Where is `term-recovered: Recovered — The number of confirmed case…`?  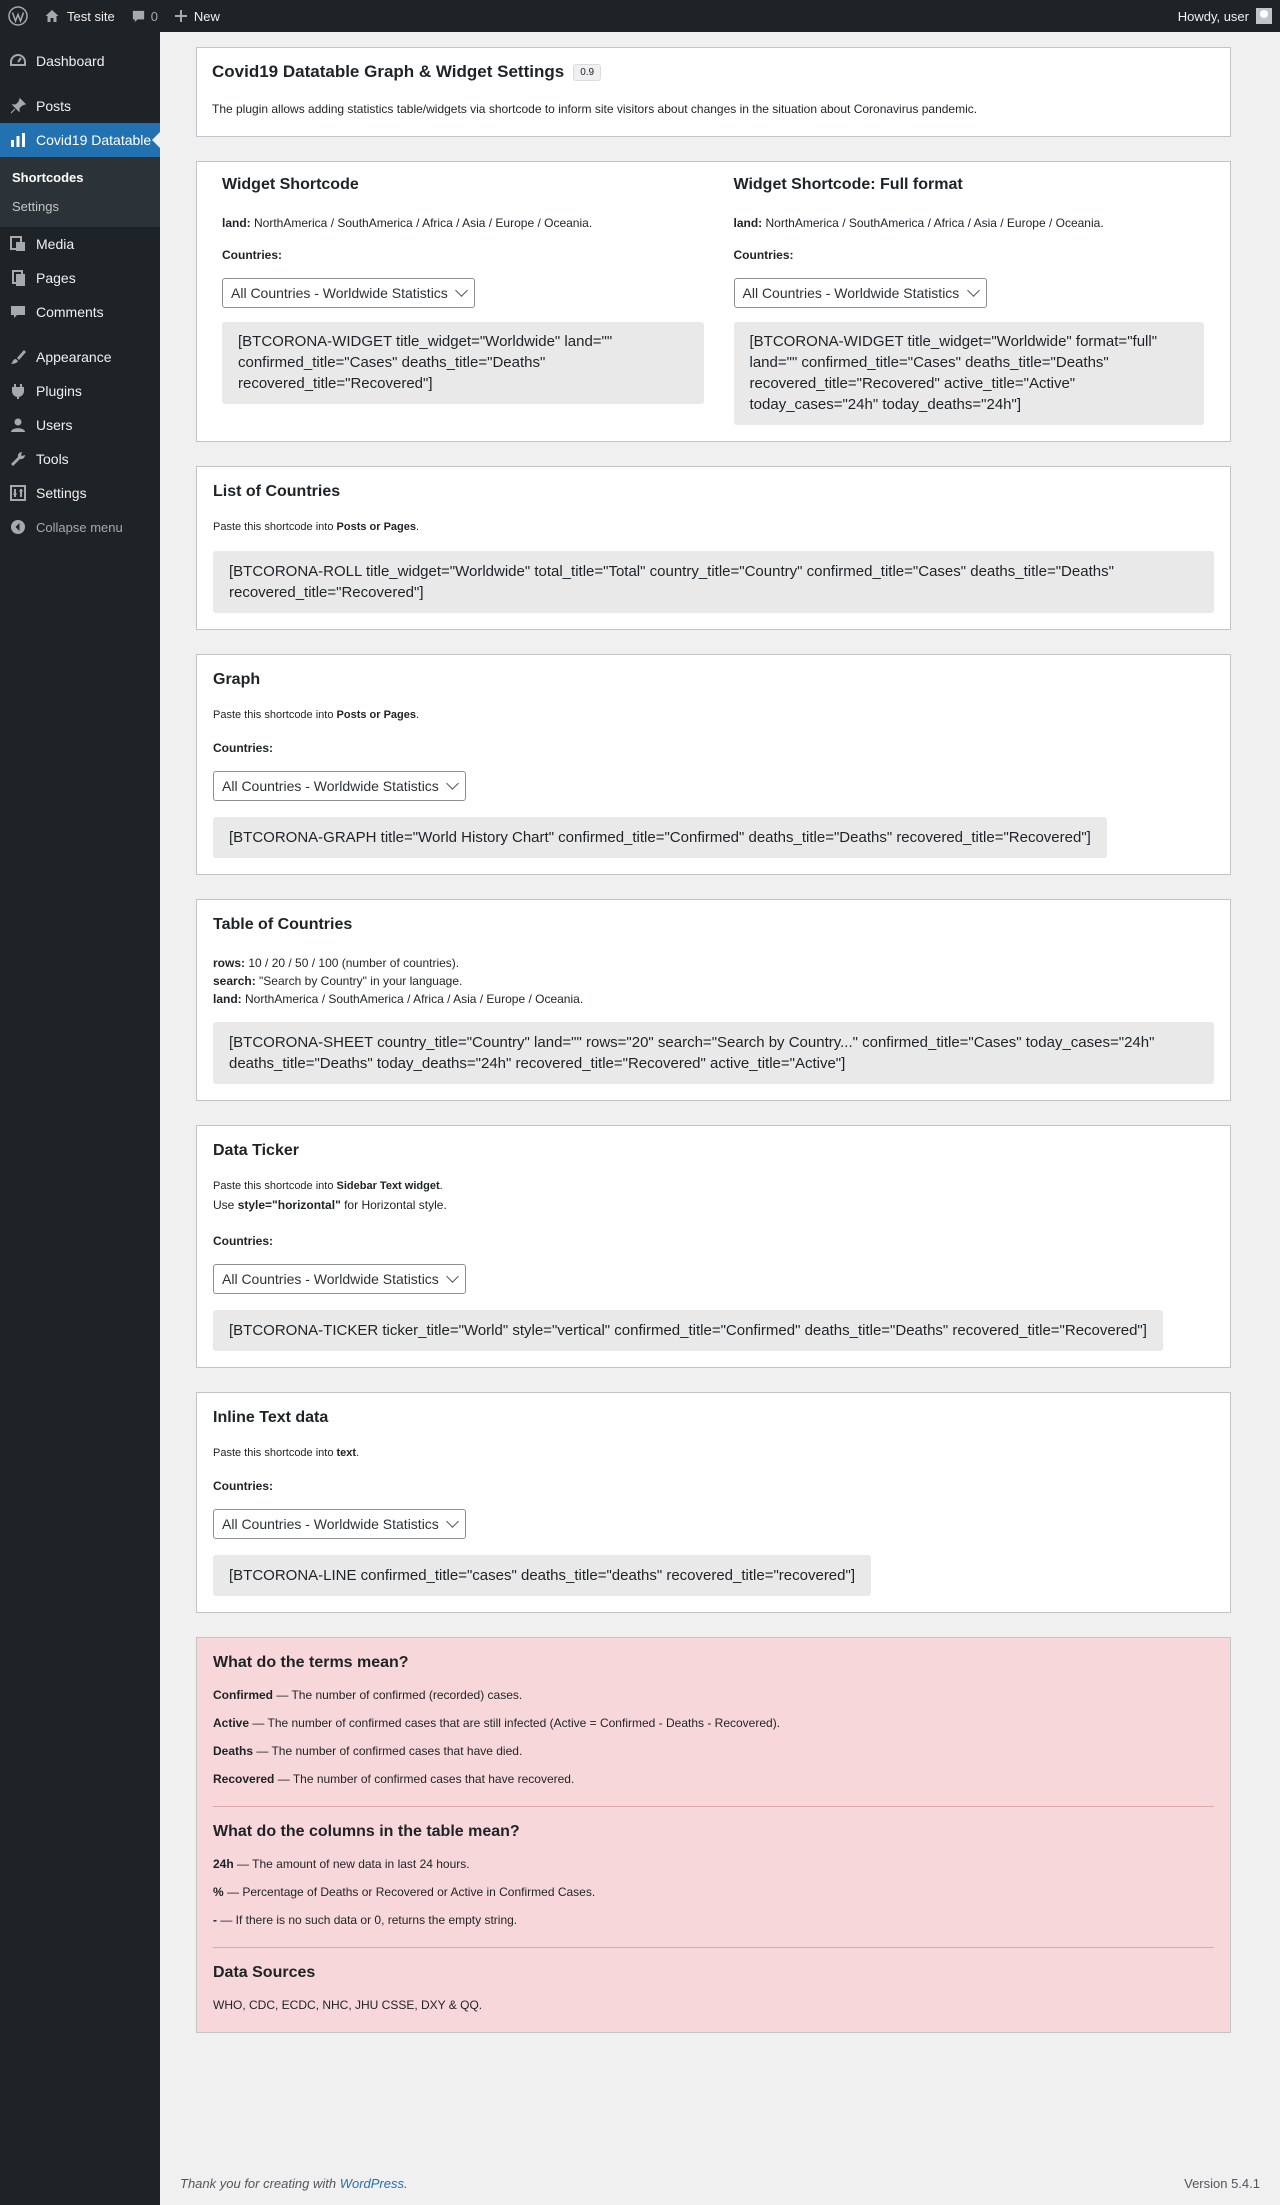
term-recovered: Recovered — The number of confirmed case… is located at coordinates (713, 1779).